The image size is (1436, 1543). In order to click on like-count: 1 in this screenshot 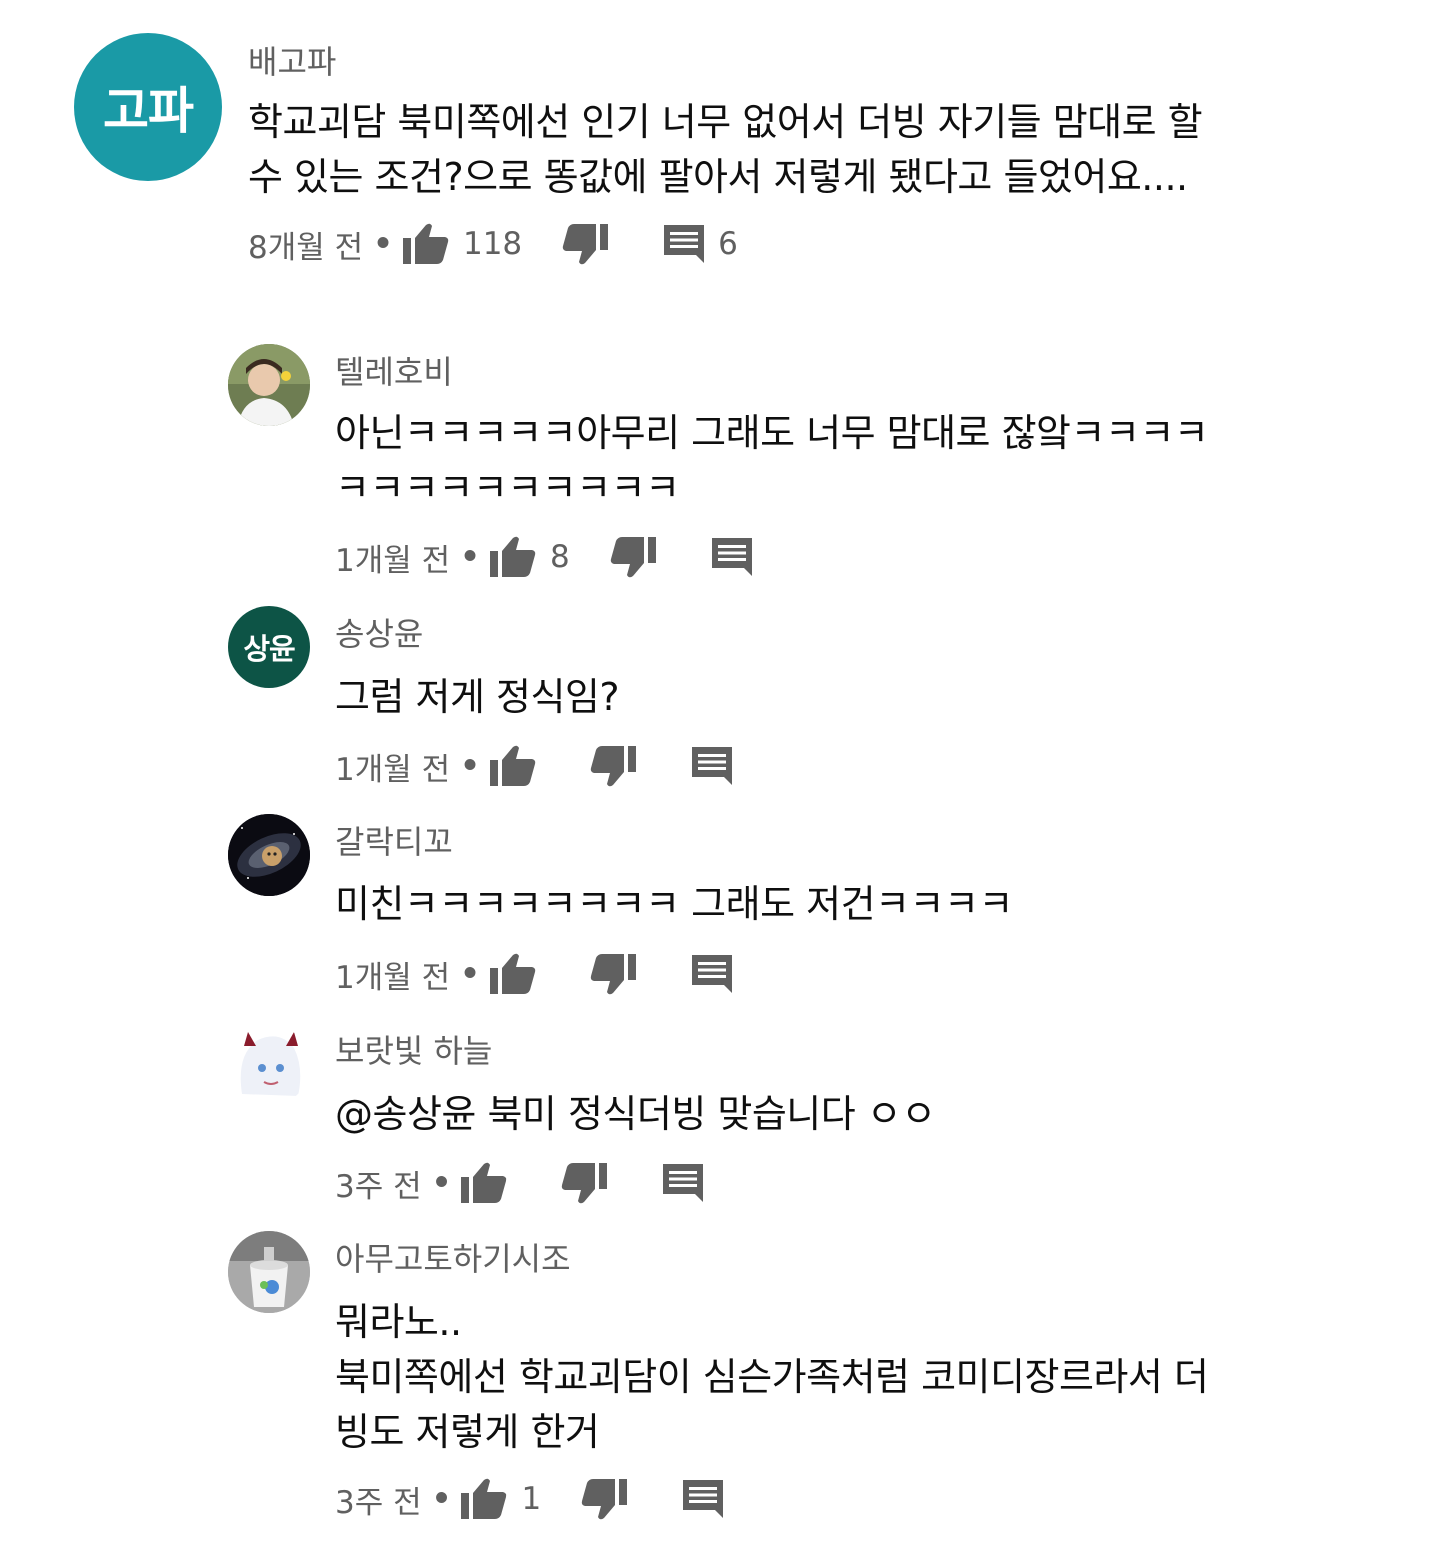, I will do `click(531, 1499)`.